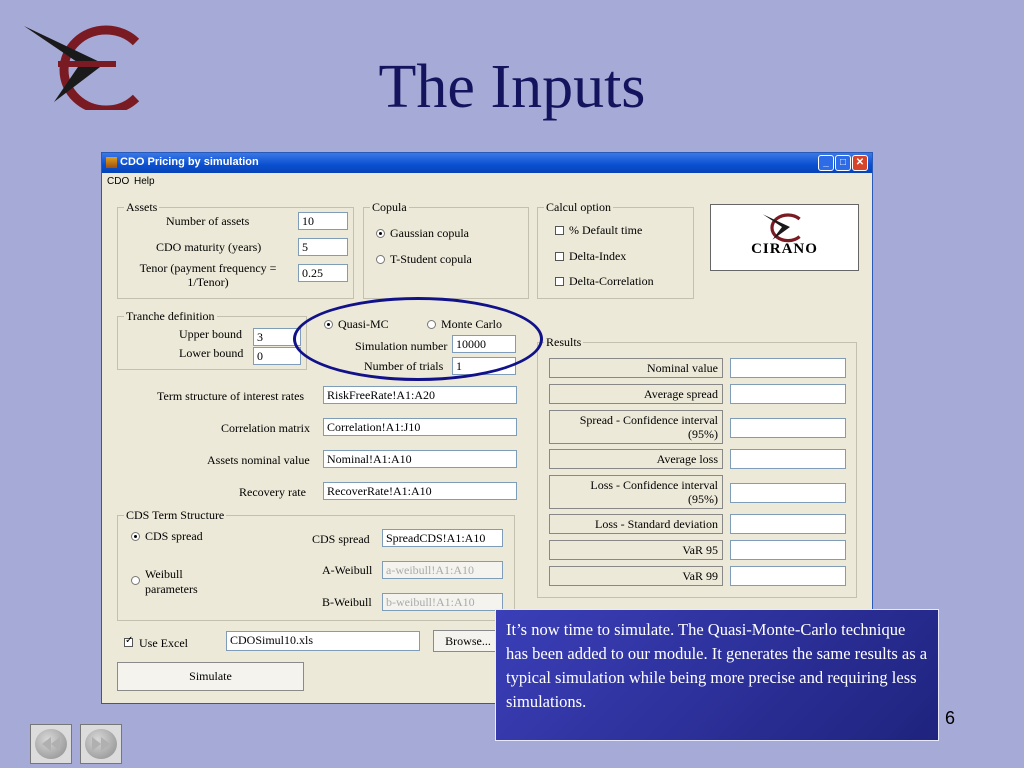 The image size is (1024, 768). What do you see at coordinates (171, 581) in the screenshot?
I see `weibull-option: Weibull parameters` at bounding box center [171, 581].